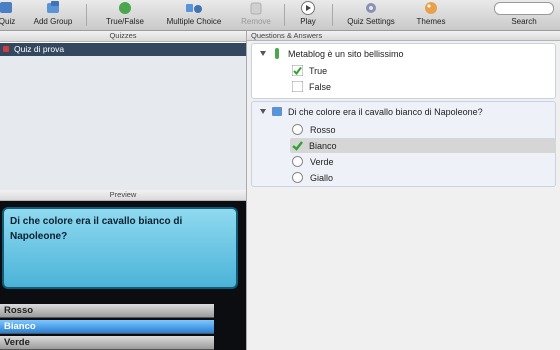  I want to click on answer-text: Rosso, so click(323, 129).